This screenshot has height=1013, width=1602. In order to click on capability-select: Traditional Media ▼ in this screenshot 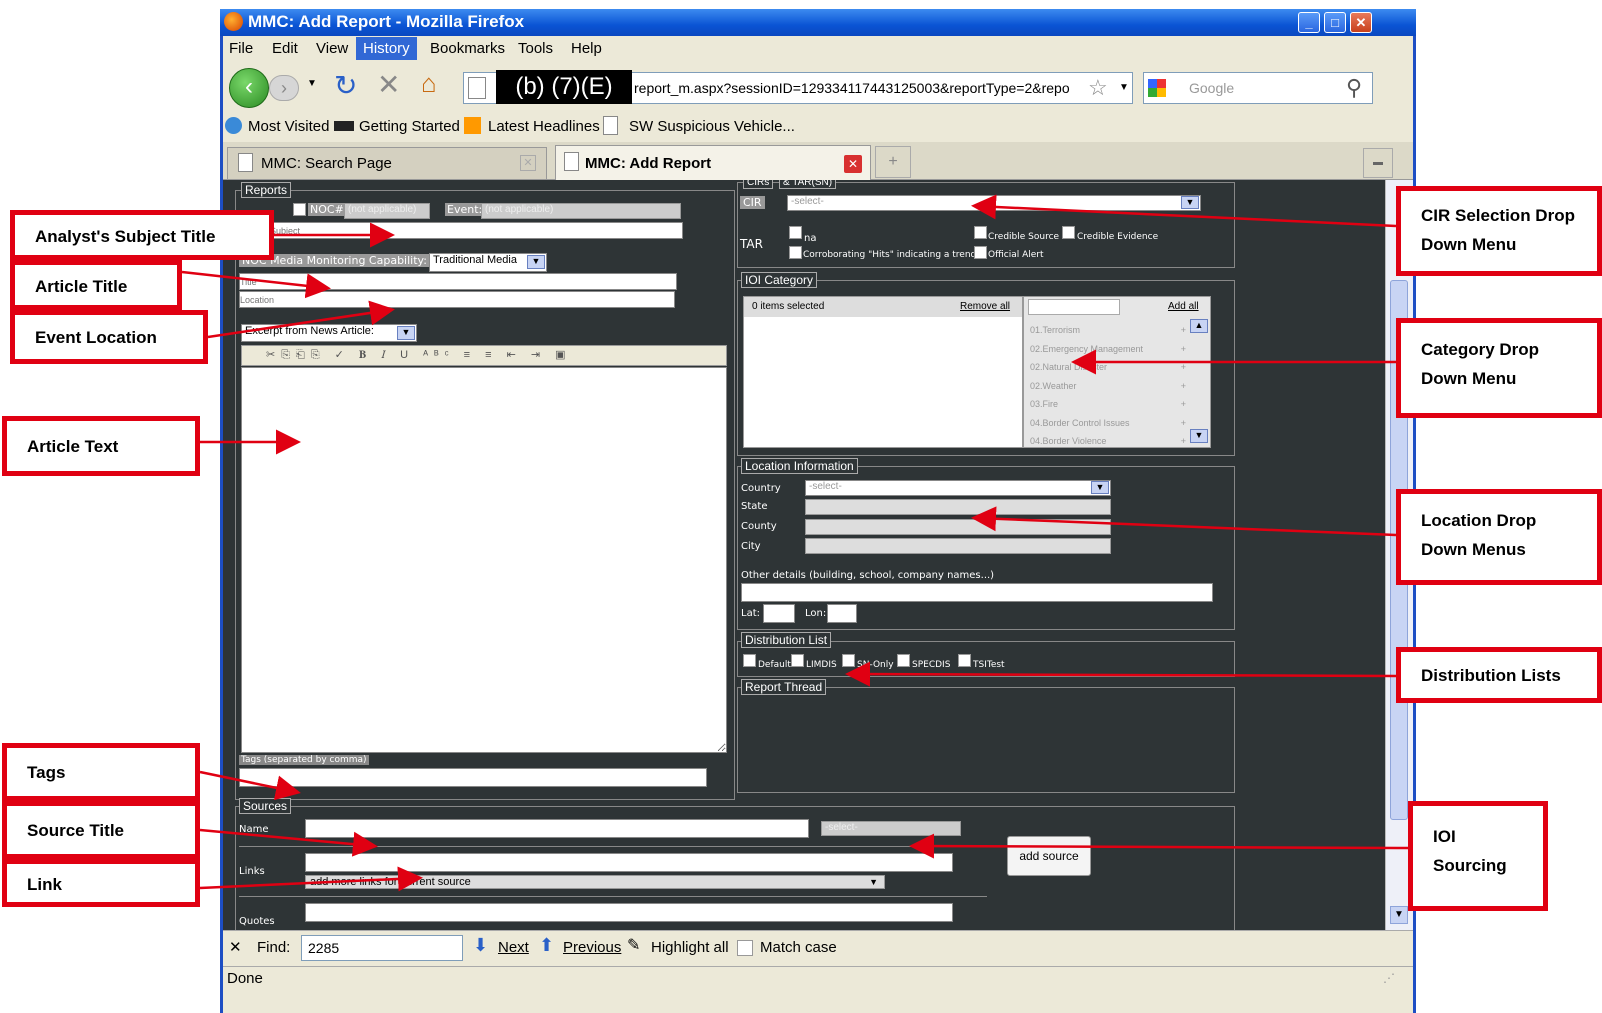, I will do `click(488, 262)`.